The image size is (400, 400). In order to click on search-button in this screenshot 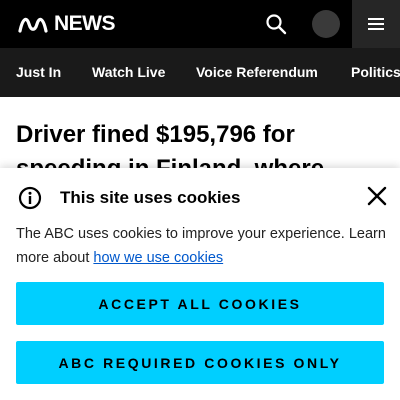, I will do `click(276, 24)`.